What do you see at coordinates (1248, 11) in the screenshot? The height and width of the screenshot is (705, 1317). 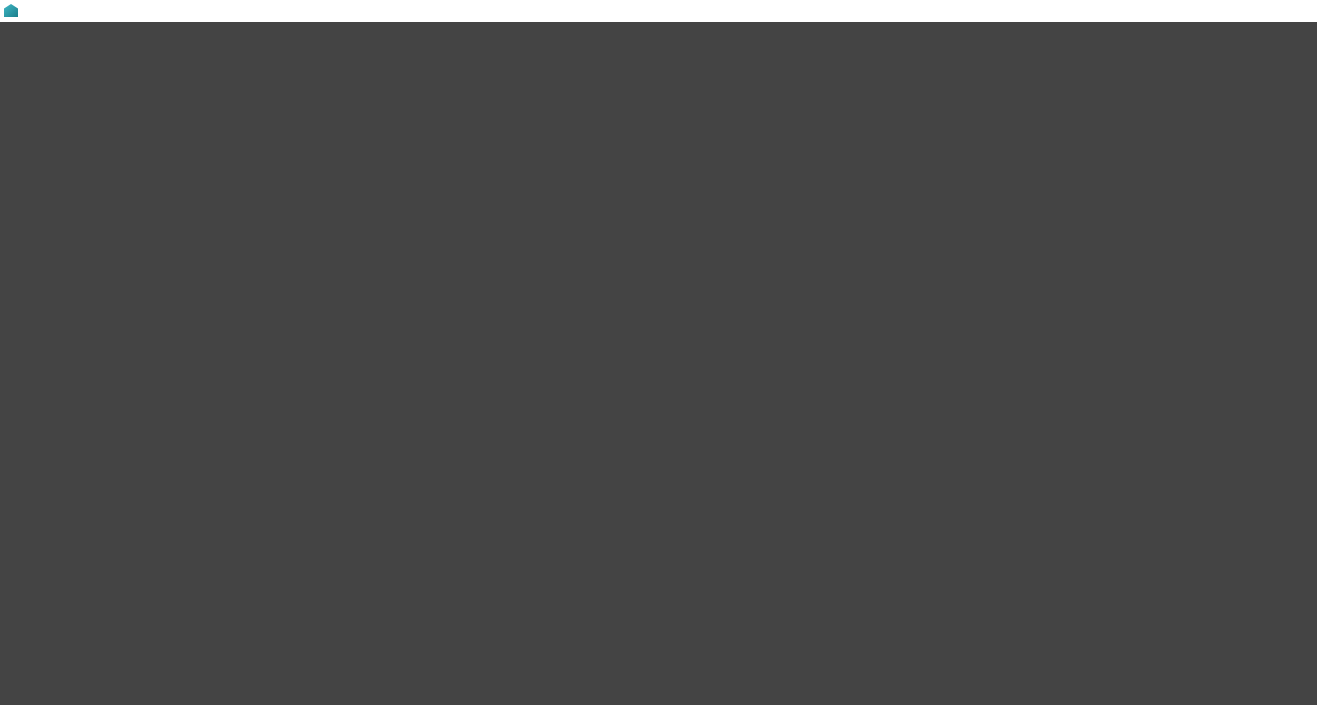 I see `minimize-button` at bounding box center [1248, 11].